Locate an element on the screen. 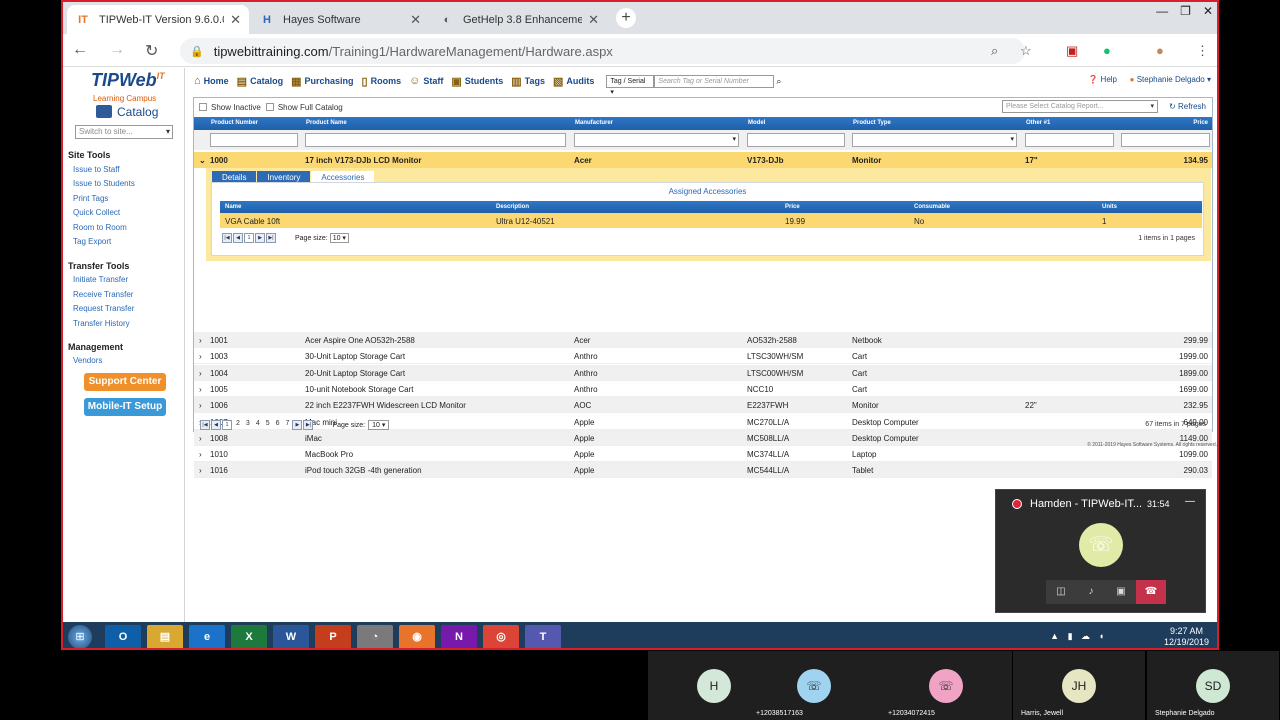 The width and height of the screenshot is (1280, 720). pdf-extension-icon: ▣ is located at coordinates (1072, 51).